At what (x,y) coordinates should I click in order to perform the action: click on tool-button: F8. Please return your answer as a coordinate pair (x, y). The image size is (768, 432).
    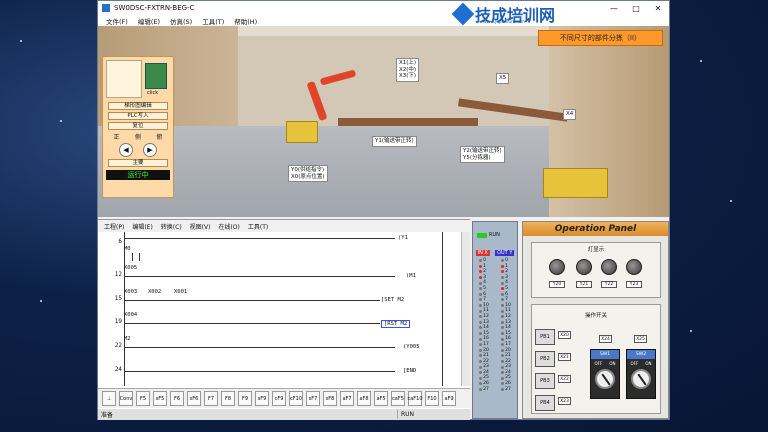
    Looking at the image, I should click on (228, 398).